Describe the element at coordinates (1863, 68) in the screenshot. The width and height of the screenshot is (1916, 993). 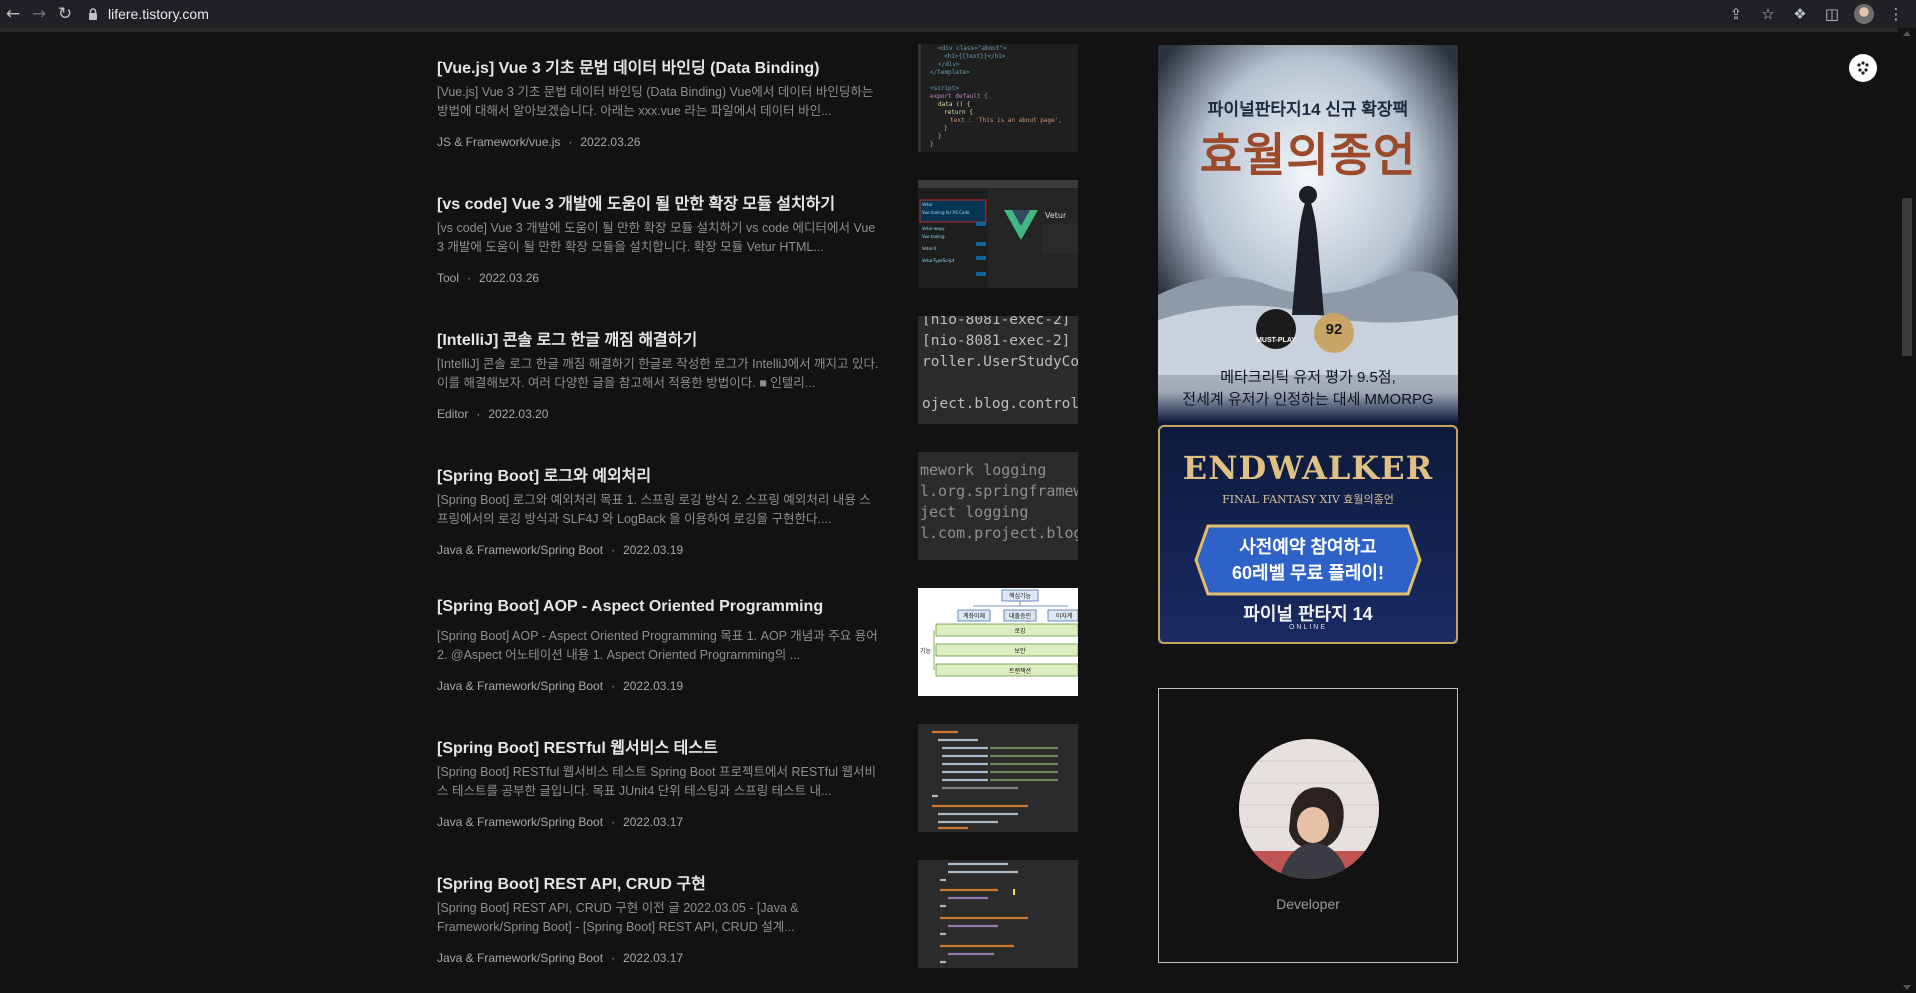
I see `more-menu-button` at that location.